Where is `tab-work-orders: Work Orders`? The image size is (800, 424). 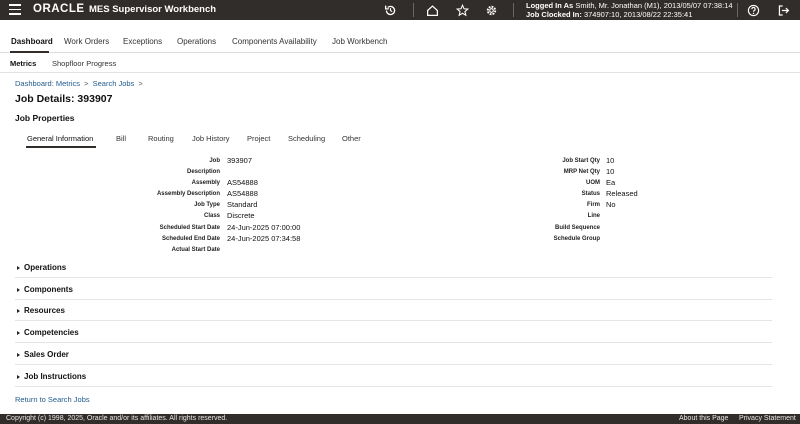 tab-work-orders: Work Orders is located at coordinates (86, 41).